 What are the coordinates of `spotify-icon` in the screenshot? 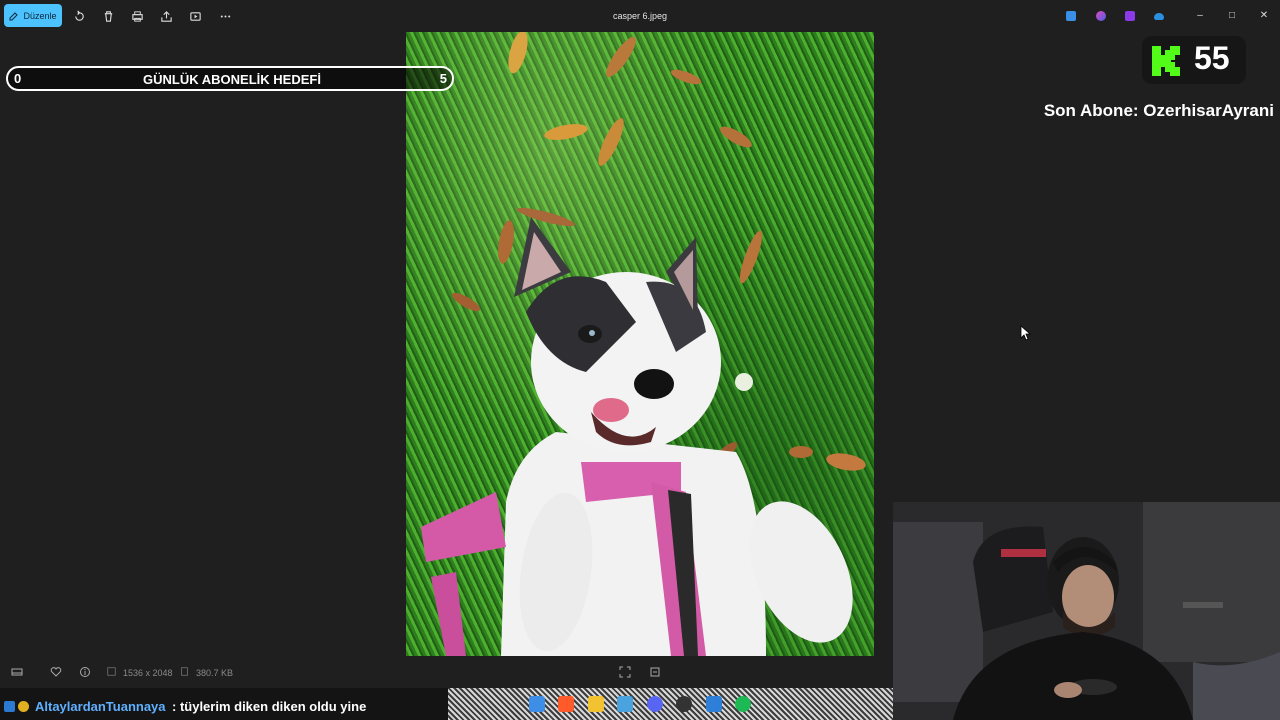 It's located at (743, 704).